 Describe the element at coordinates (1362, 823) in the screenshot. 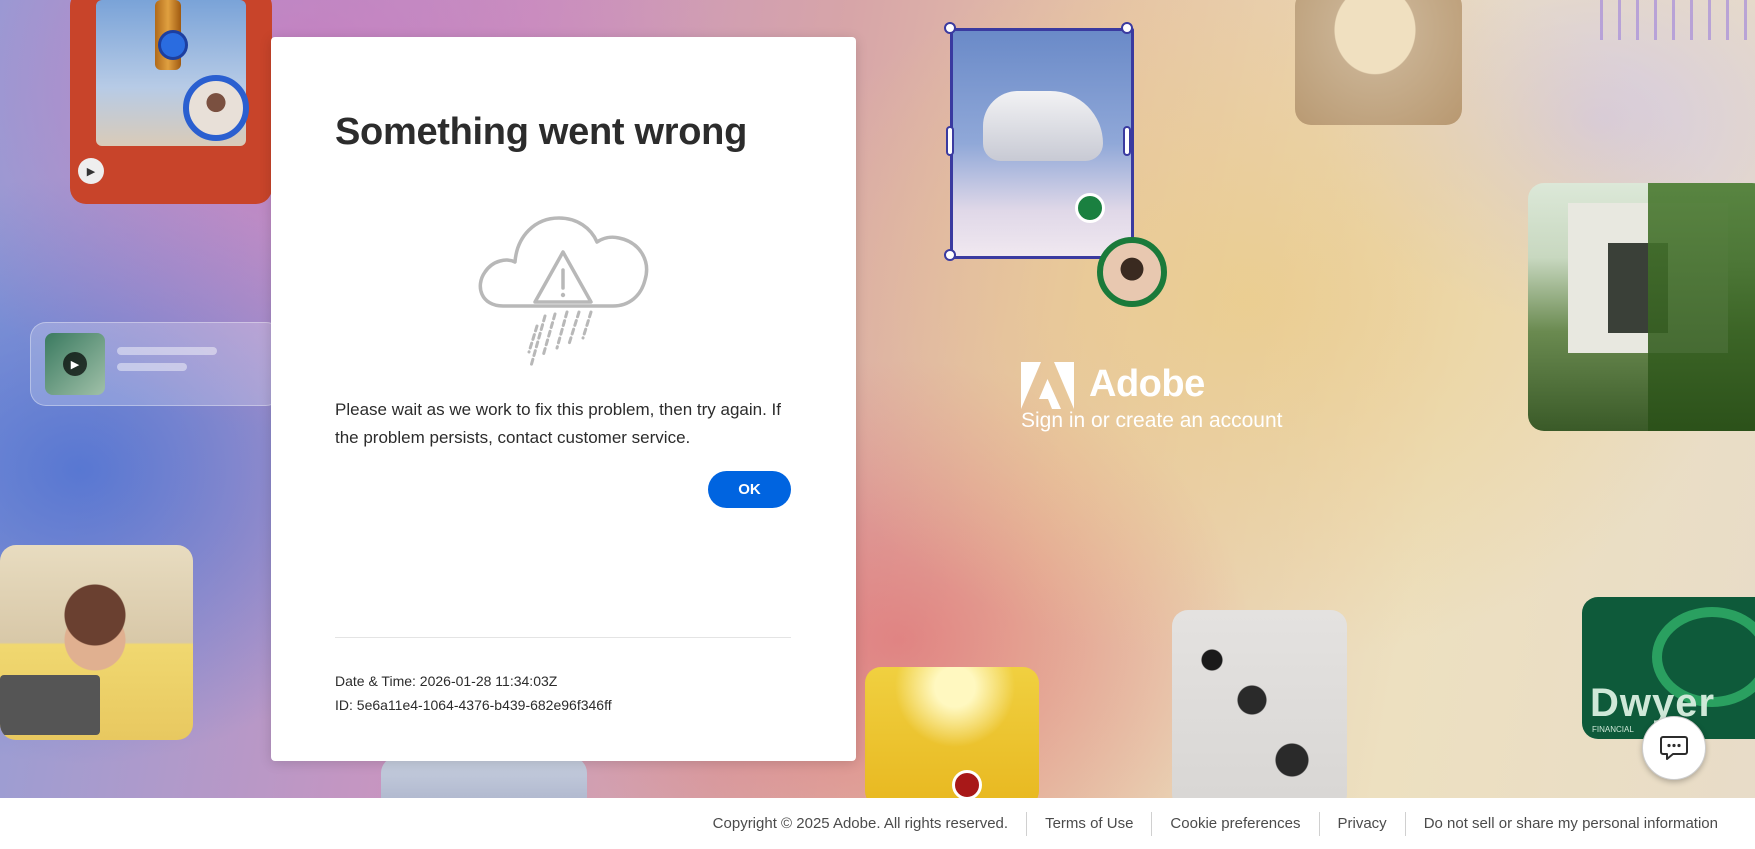

I see `privacy-link: Privacy` at that location.